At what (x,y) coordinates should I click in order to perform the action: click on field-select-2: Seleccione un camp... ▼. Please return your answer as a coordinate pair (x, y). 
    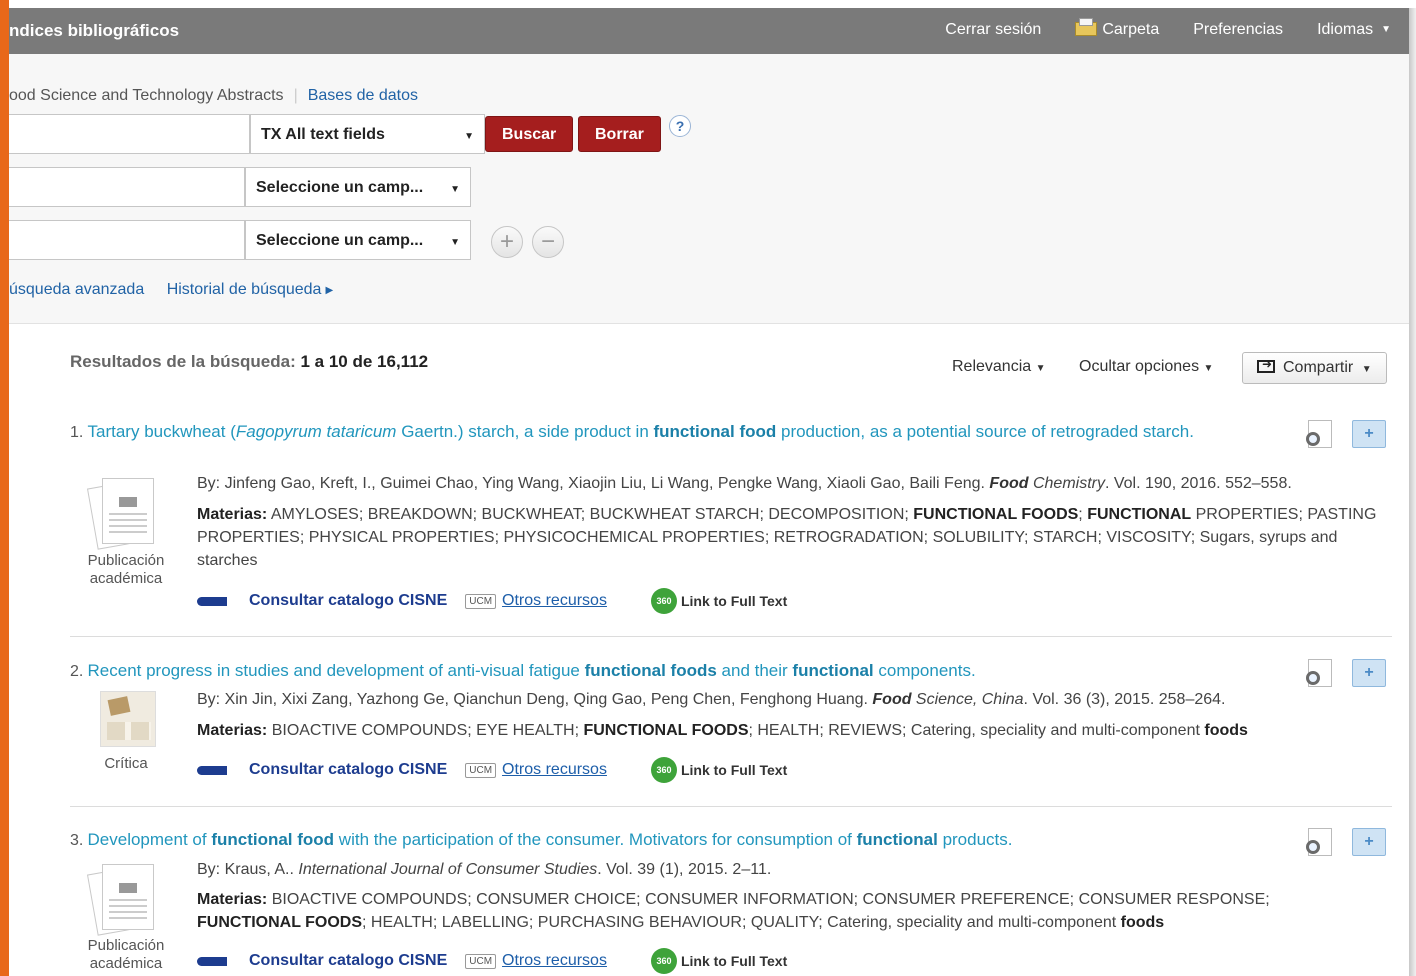
    Looking at the image, I should click on (358, 187).